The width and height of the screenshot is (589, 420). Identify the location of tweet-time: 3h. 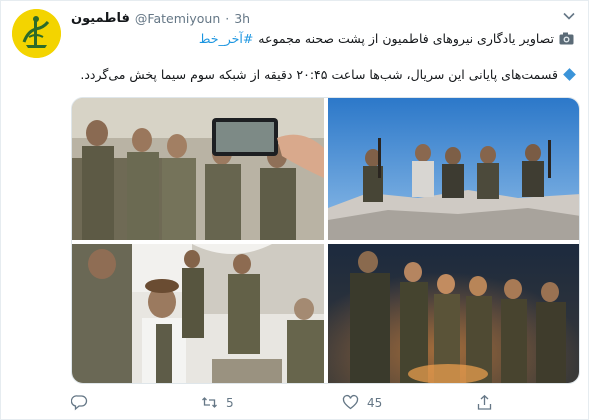
(242, 18).